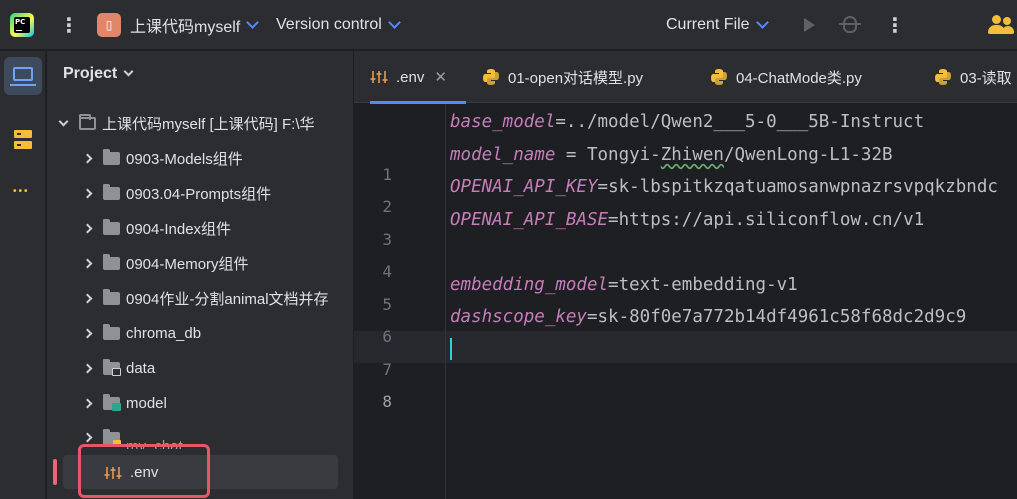 The image size is (1017, 499). I want to click on more-icon: •••, so click(21, 191).